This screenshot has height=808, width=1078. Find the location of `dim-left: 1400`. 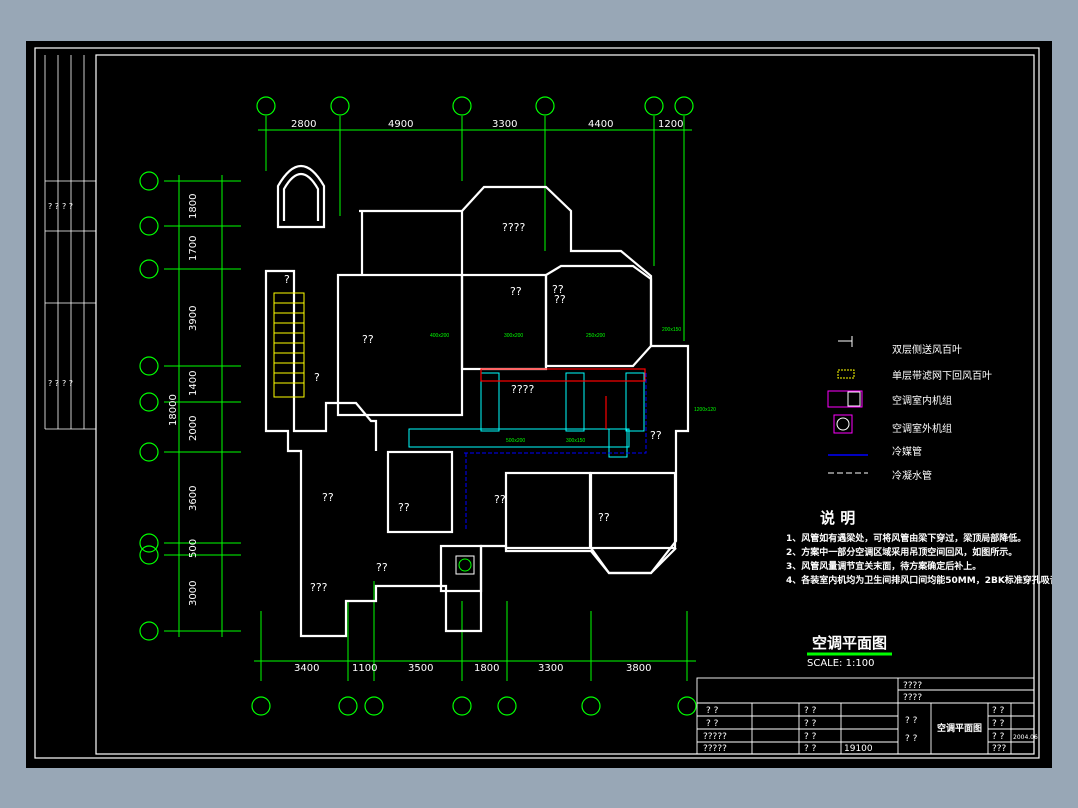

dim-left: 1400 is located at coordinates (193, 383).